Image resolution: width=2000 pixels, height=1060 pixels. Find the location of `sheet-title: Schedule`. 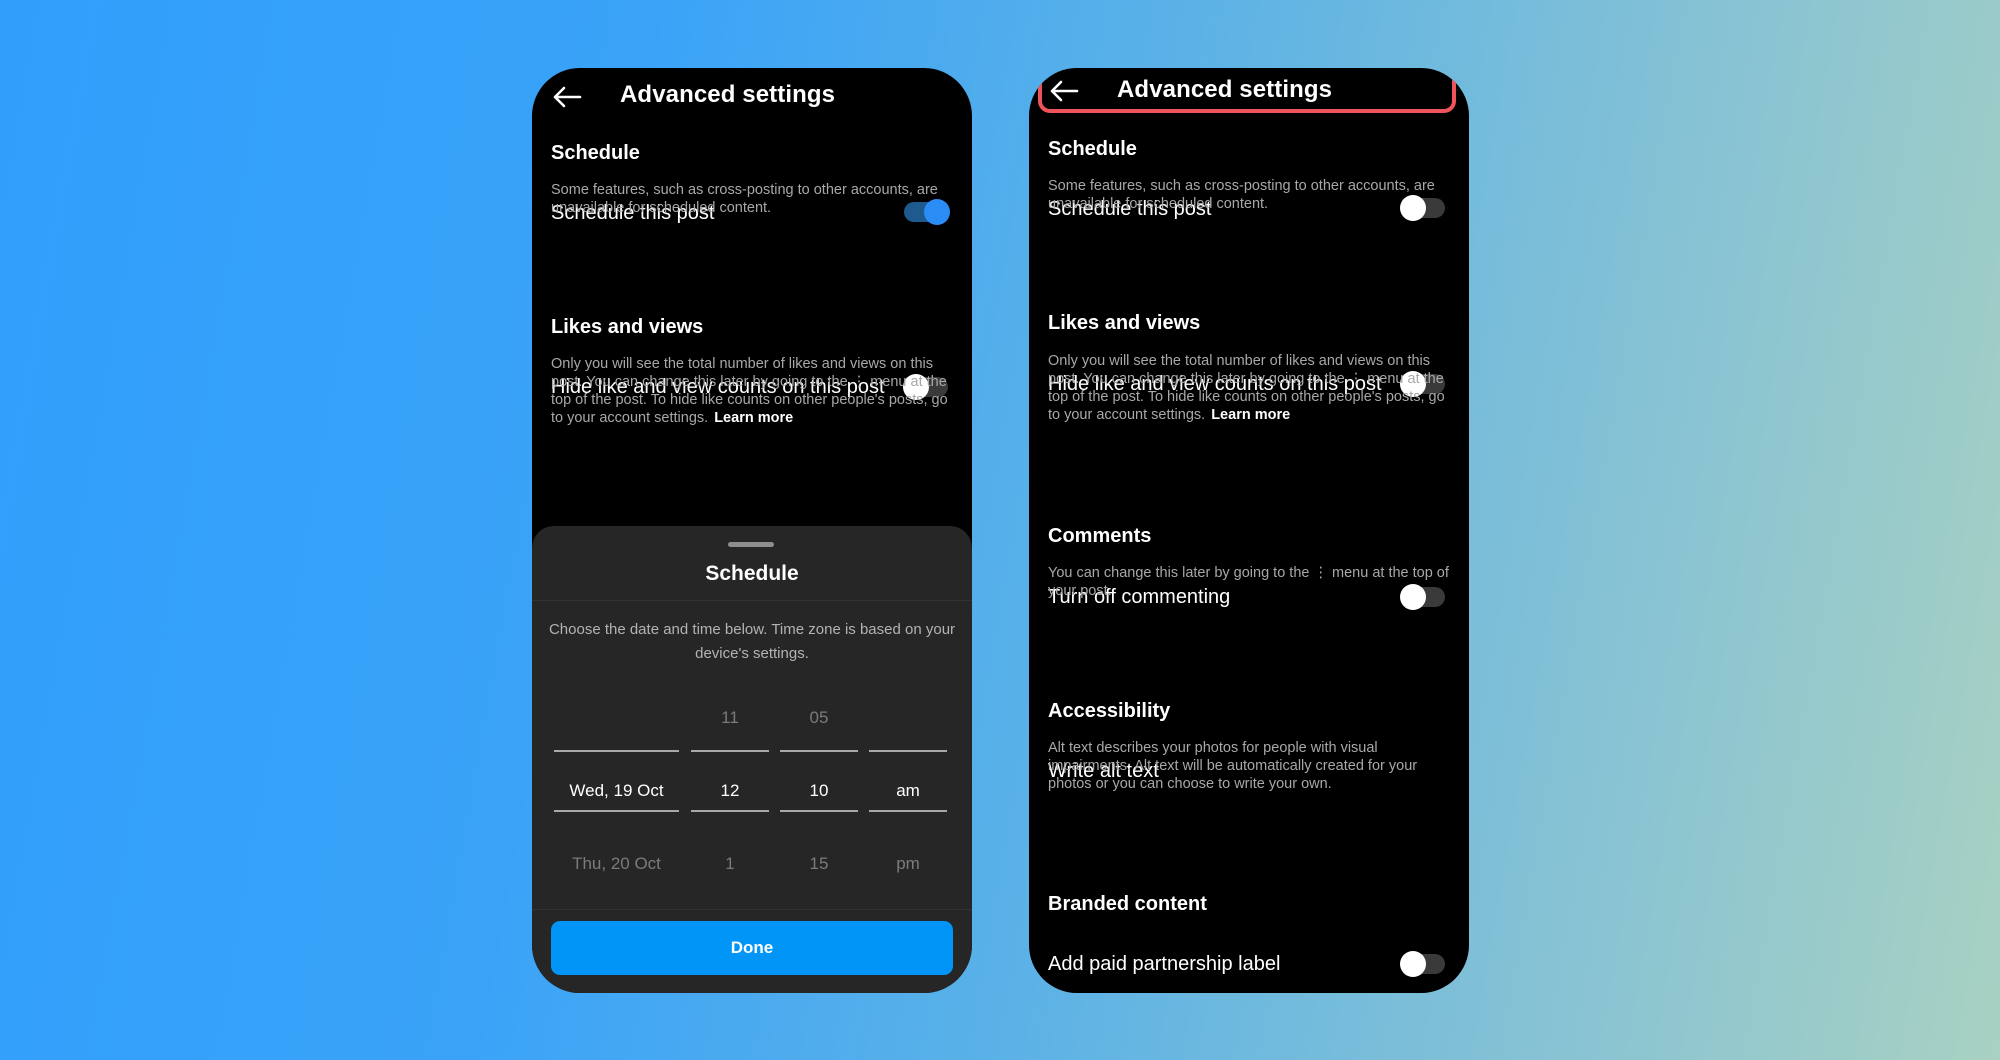

sheet-title: Schedule is located at coordinates (752, 573).